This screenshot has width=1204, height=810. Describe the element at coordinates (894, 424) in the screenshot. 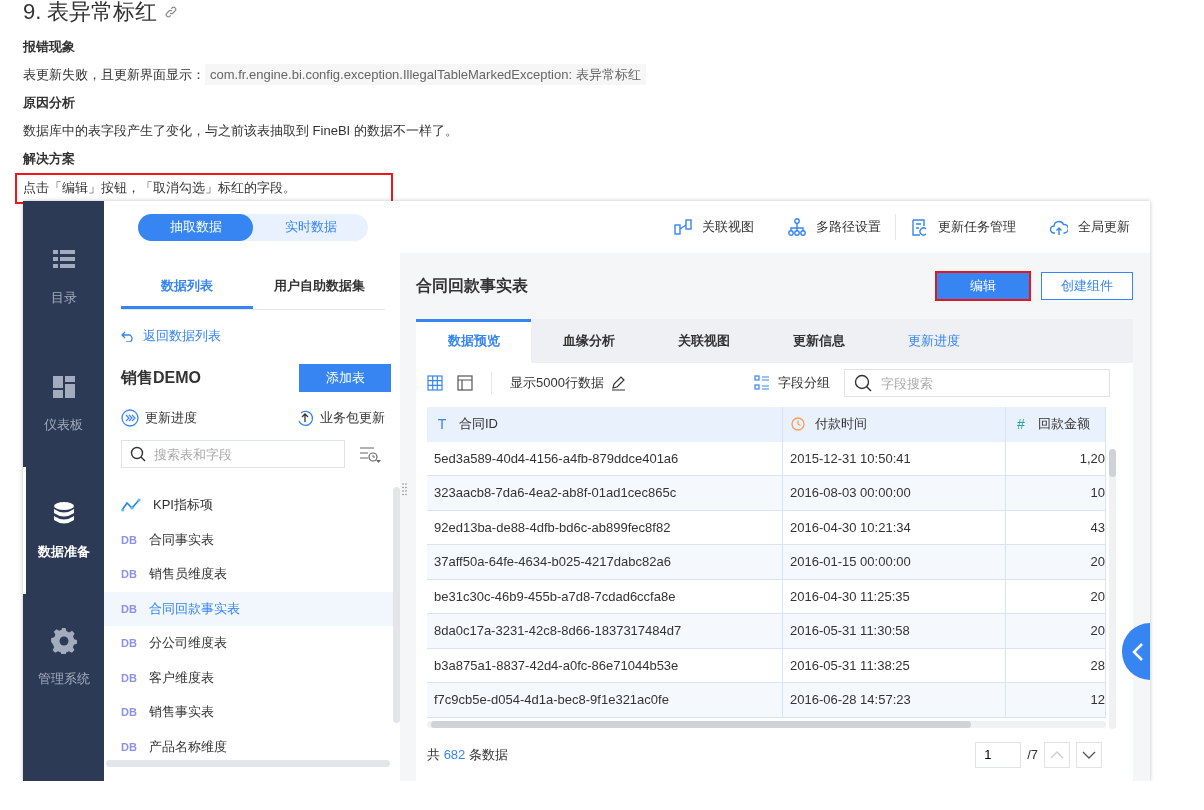

I see `column-header: 付款时间` at that location.